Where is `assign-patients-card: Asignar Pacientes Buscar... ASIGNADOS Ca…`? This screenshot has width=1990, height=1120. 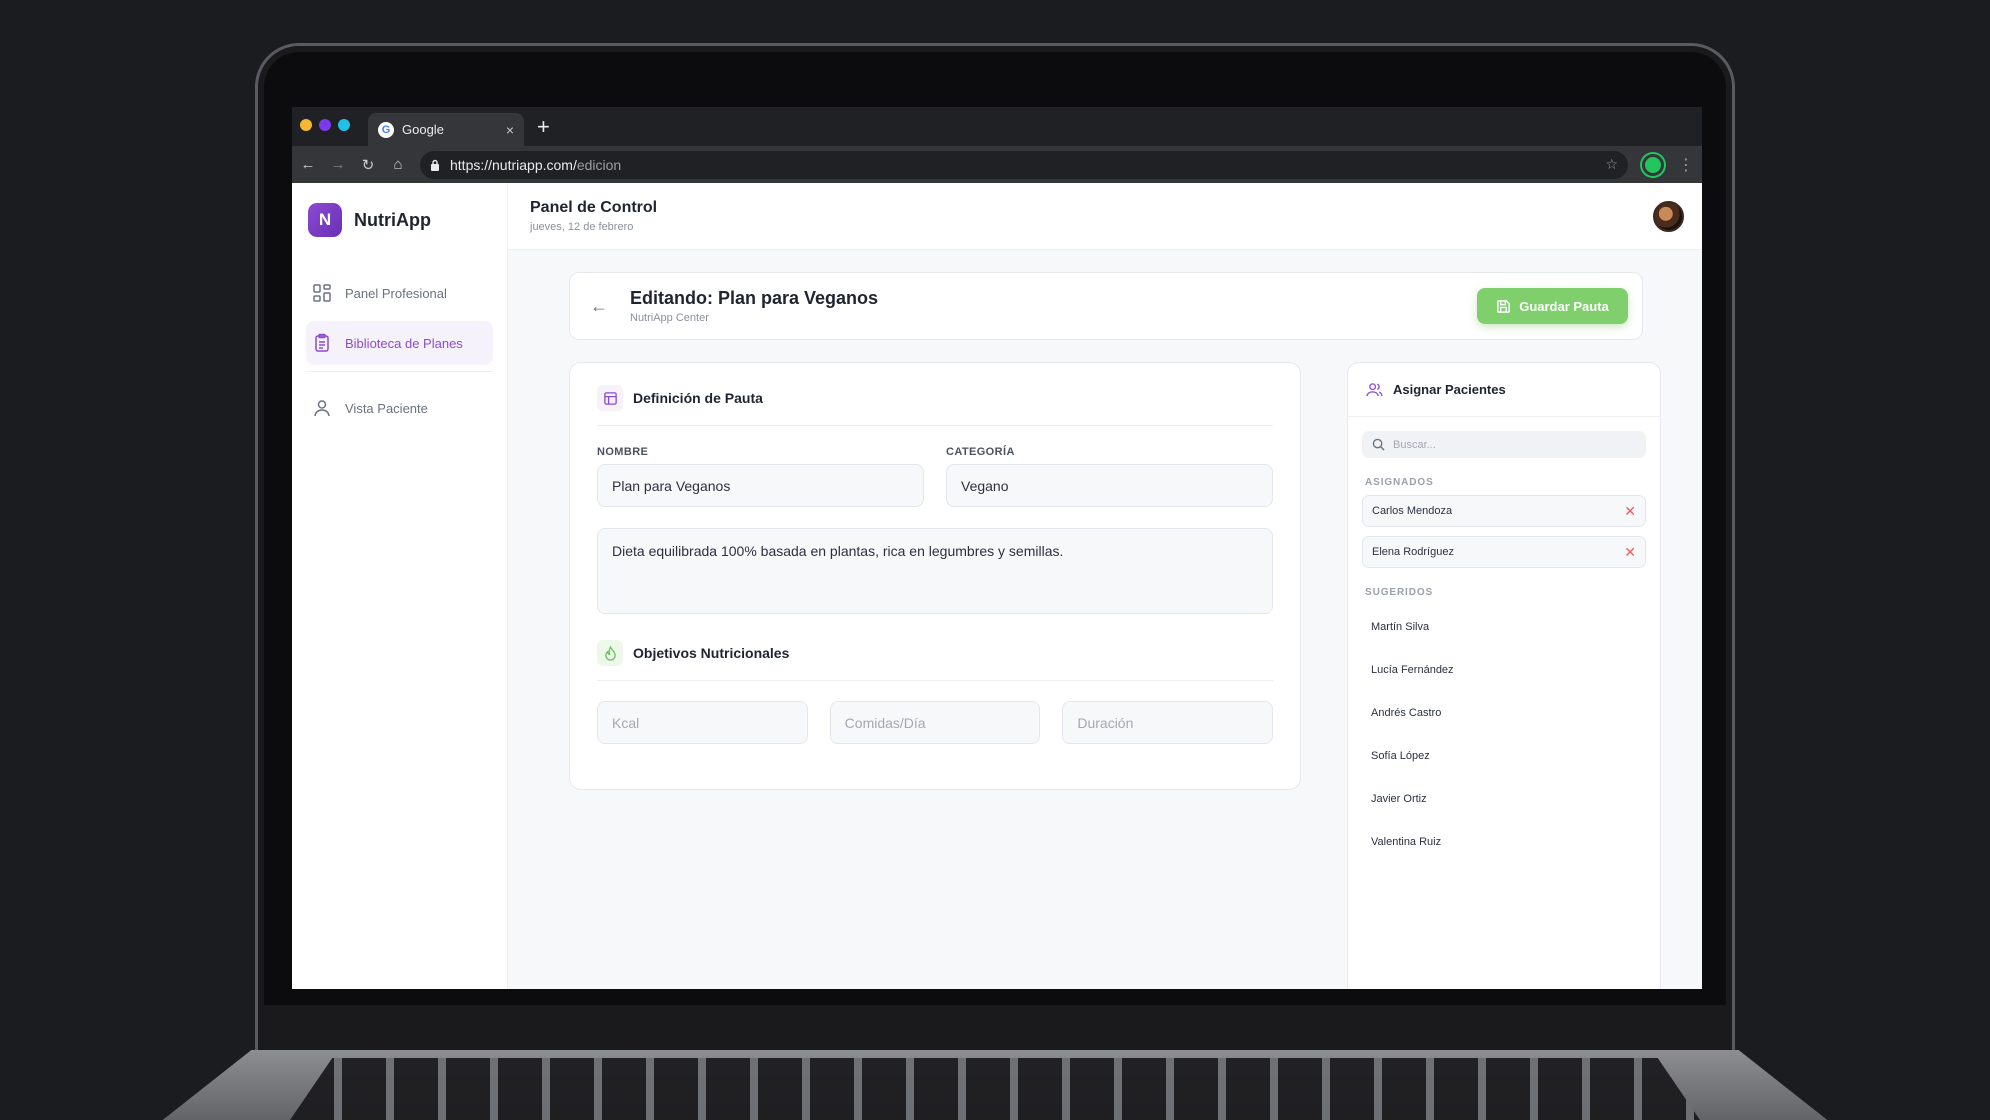 assign-patients-card: Asignar Pacientes Buscar... ASIGNADOS Ca… is located at coordinates (1504, 675).